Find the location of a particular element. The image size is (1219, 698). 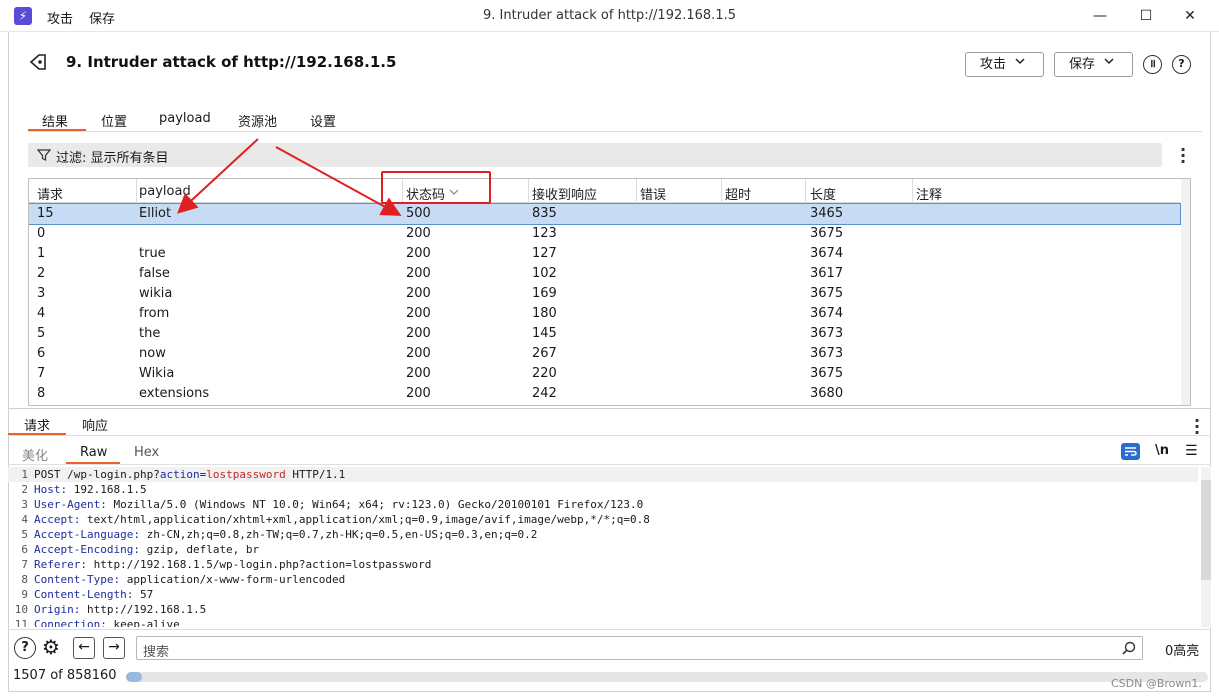

col-timeout: 超时 is located at coordinates (738, 193).